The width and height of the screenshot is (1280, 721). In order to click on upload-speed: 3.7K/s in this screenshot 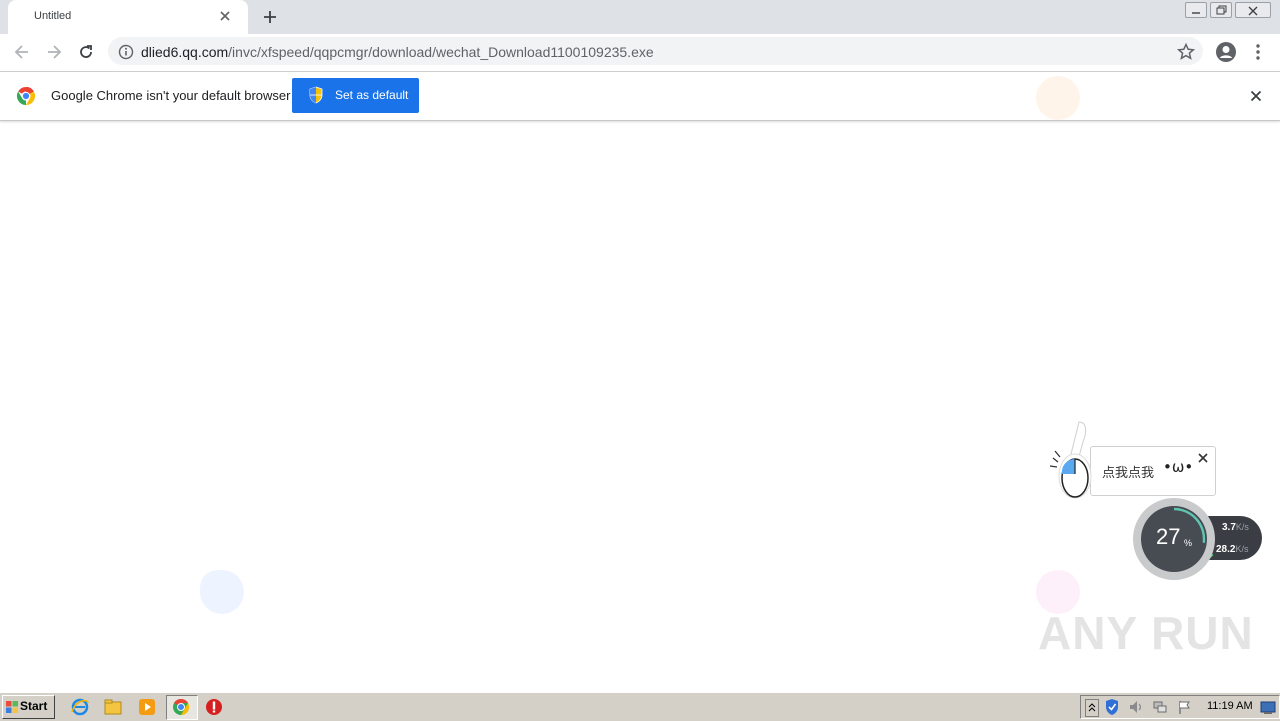, I will do `click(1235, 527)`.